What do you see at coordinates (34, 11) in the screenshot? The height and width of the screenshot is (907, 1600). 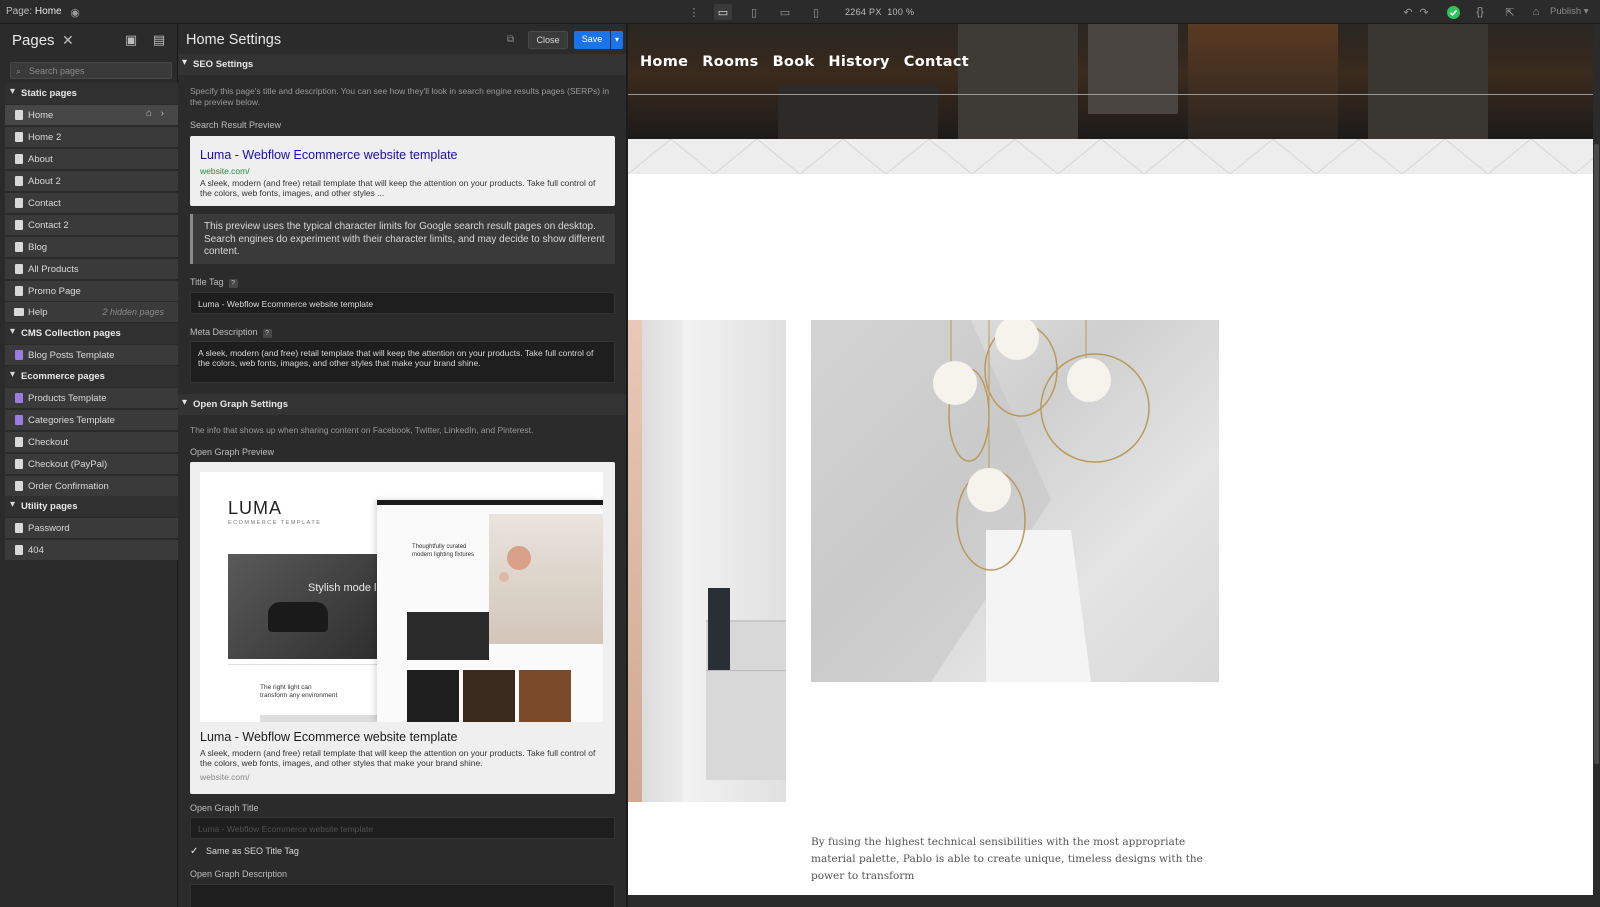 I see `page-indicator: Page: Home` at bounding box center [34, 11].